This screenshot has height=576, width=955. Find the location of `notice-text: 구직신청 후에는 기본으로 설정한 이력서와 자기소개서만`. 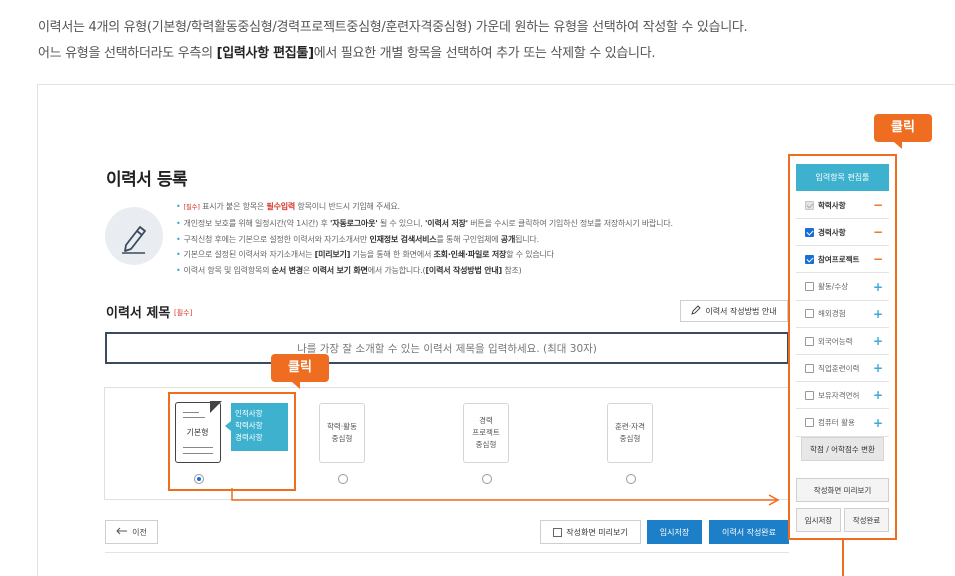

notice-text: 구직신청 후에는 기본으로 설정한 이력서와 자기소개서만 is located at coordinates (276, 239).